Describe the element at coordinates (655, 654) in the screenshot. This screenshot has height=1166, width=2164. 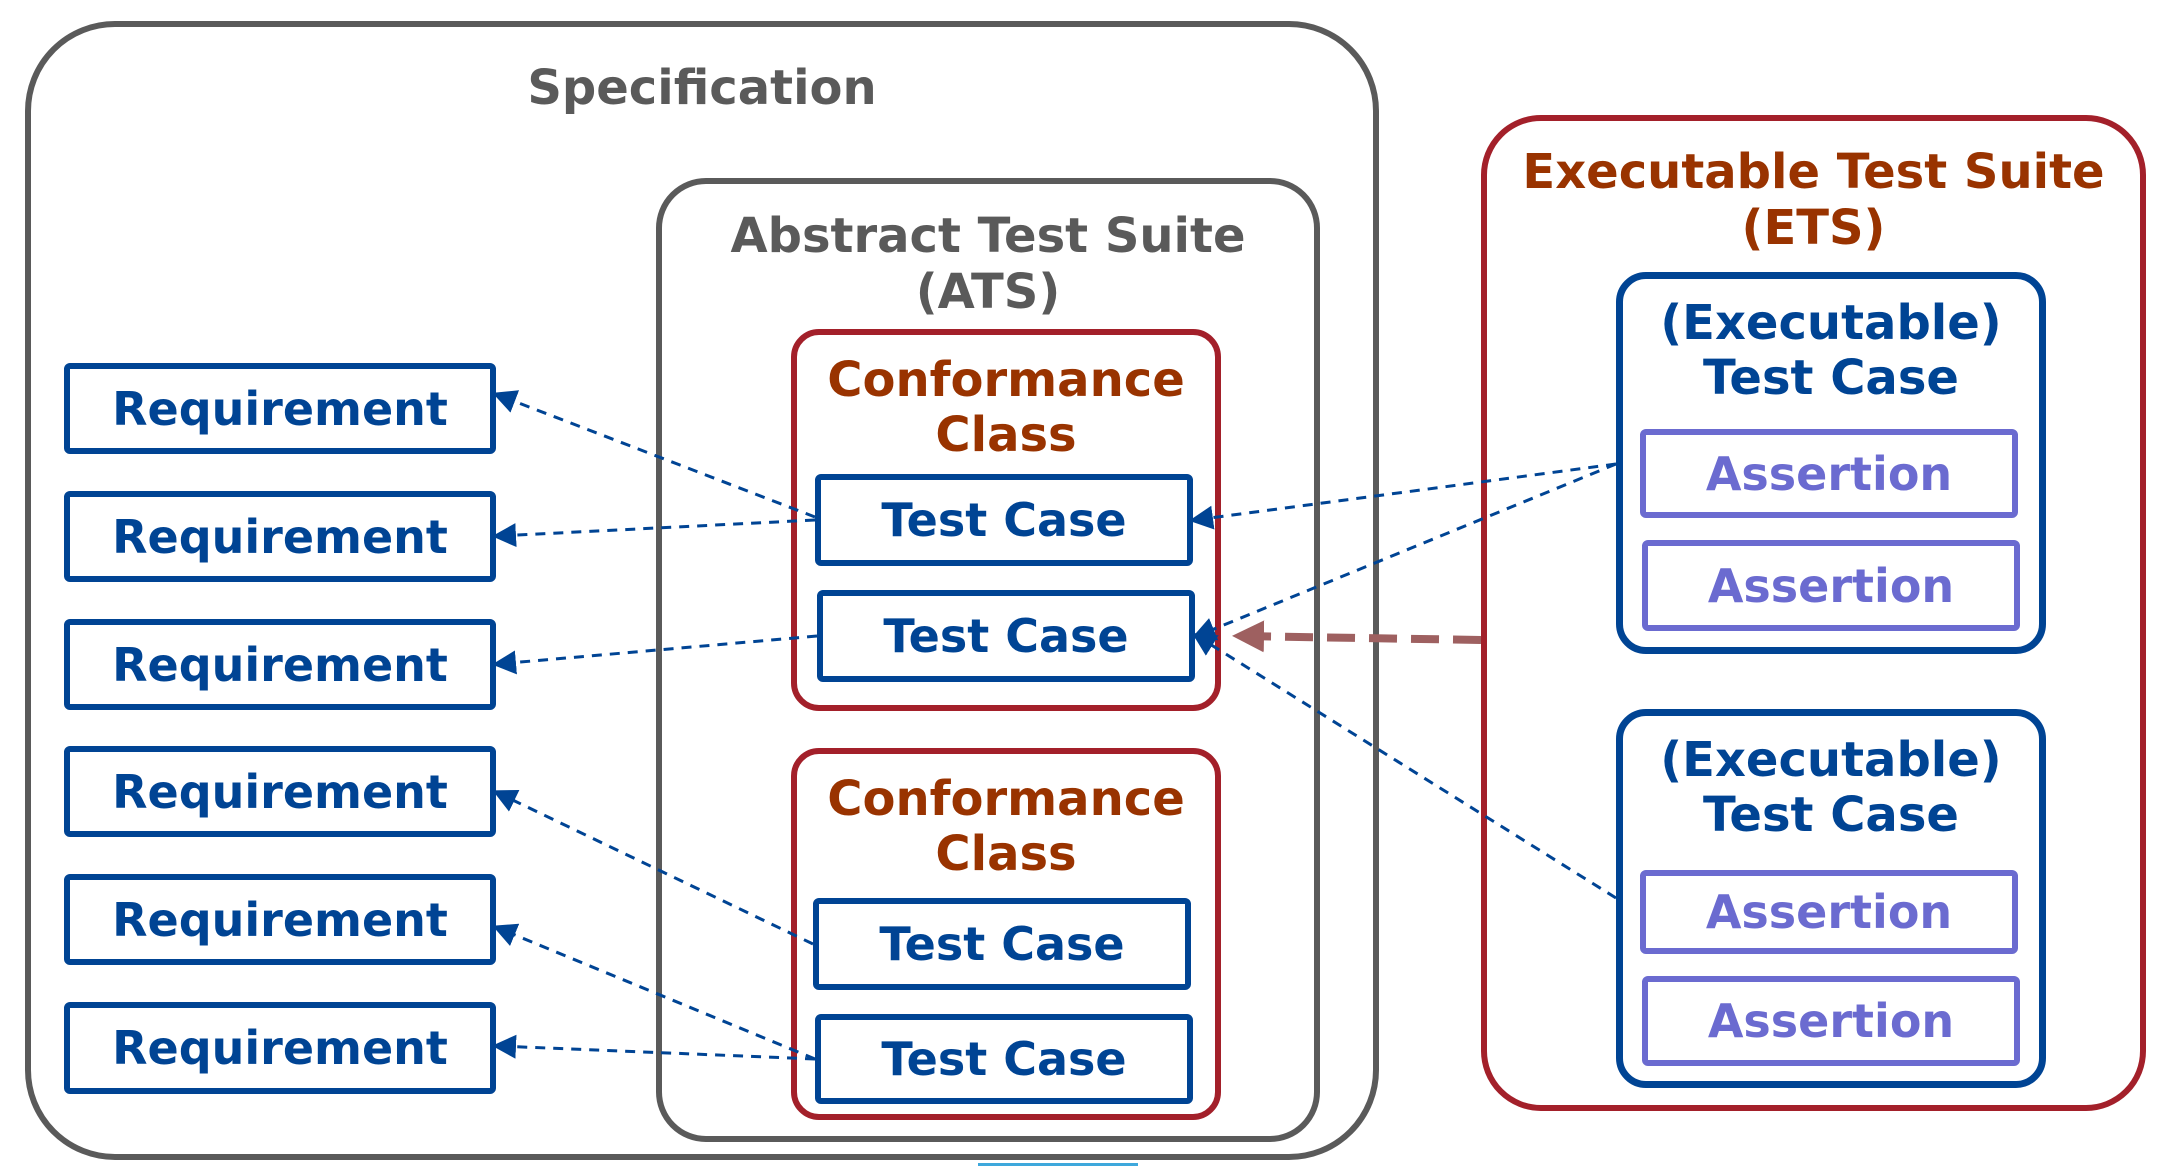
I see `trace-tc2-req3` at that location.